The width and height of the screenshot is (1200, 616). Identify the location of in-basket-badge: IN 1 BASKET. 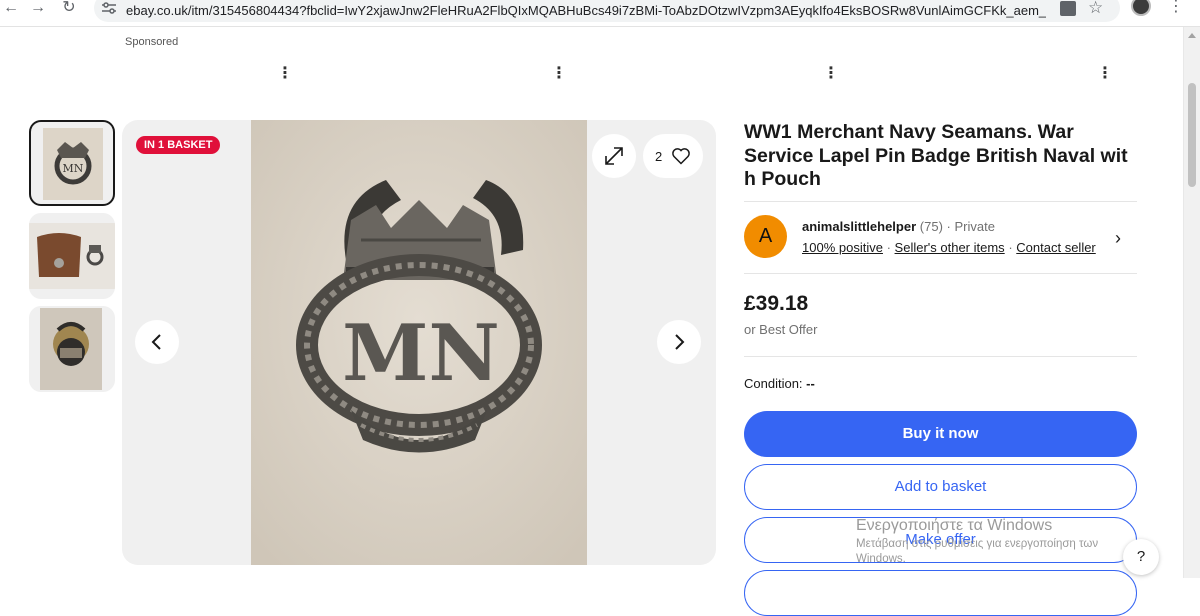
(178, 145).